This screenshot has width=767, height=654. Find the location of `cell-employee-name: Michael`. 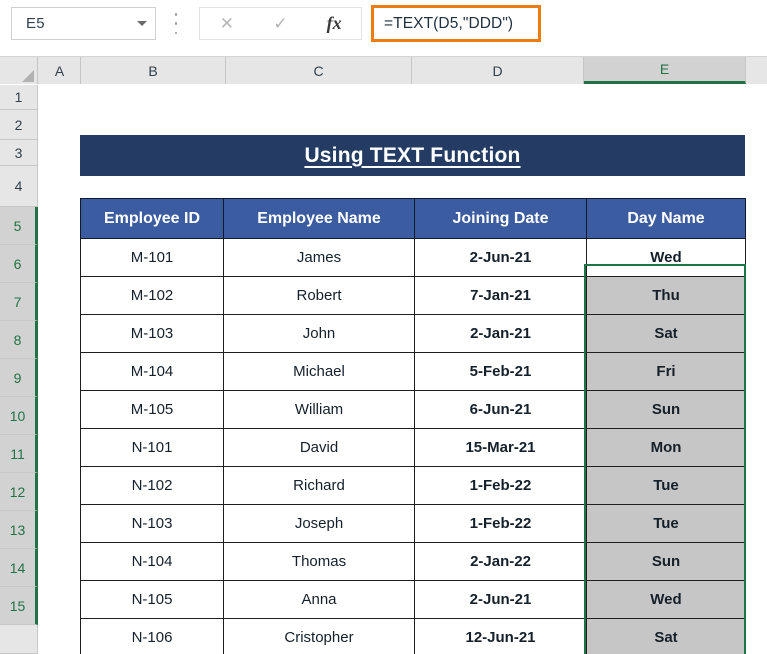

cell-employee-name: Michael is located at coordinates (319, 371).